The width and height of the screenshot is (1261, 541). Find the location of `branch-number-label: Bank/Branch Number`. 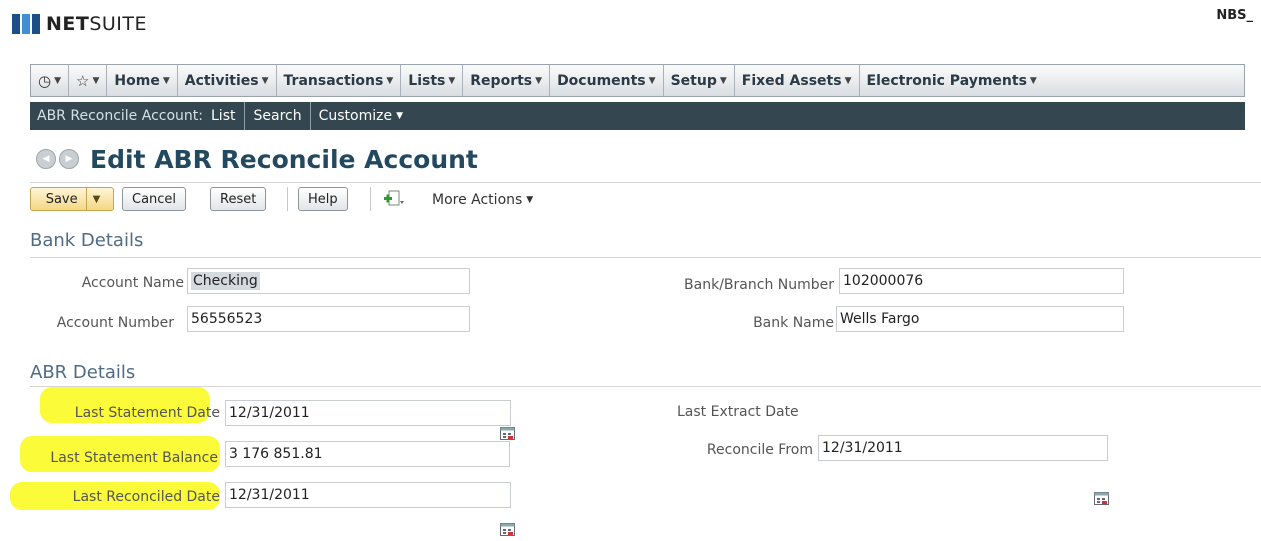

branch-number-label: Bank/Branch Number is located at coordinates (759, 285).